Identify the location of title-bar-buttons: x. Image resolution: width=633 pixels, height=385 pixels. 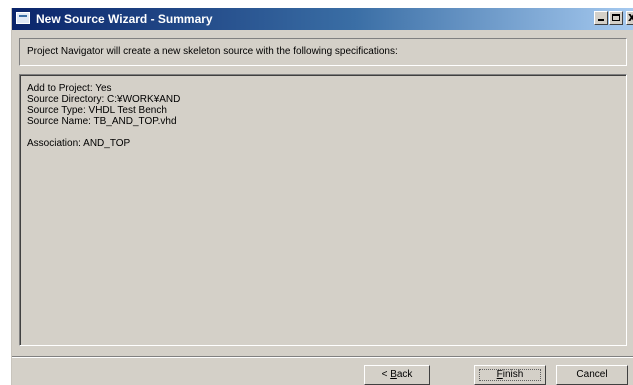
(613, 19).